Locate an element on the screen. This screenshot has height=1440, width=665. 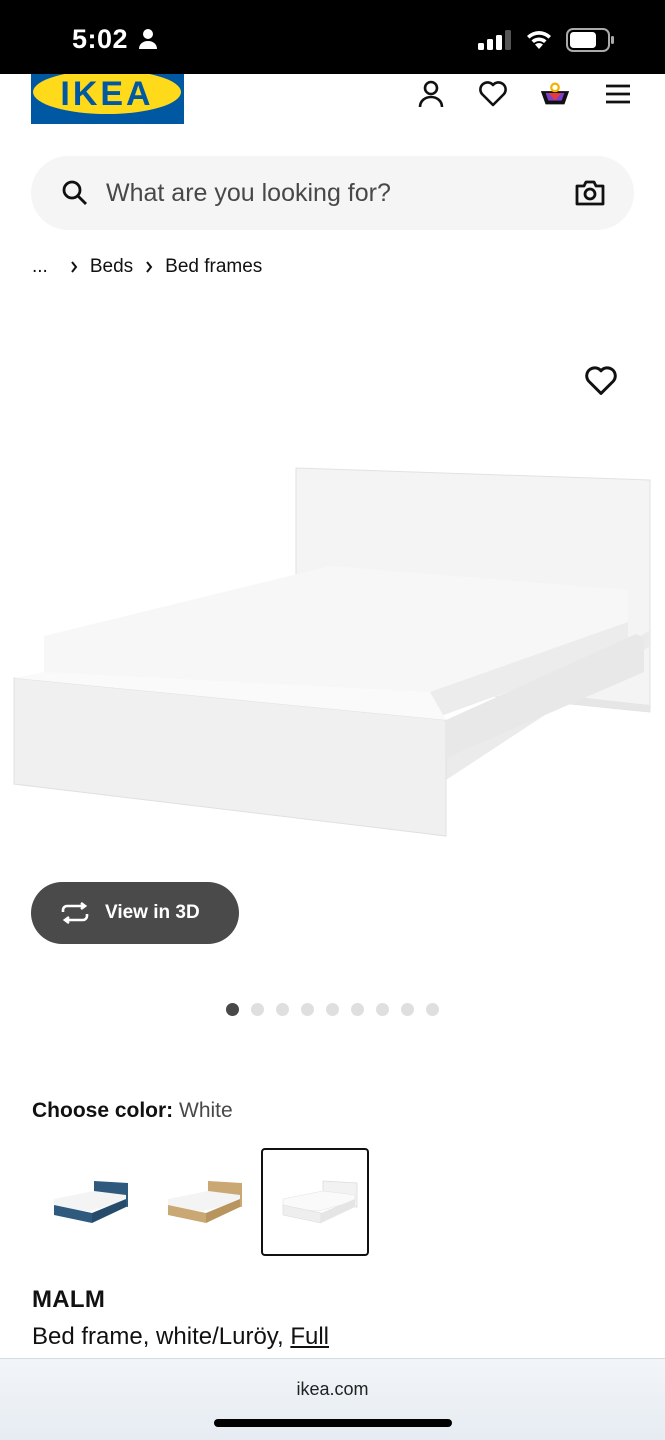
browser-url-bar: ikea.com is located at coordinates (332, 1399).